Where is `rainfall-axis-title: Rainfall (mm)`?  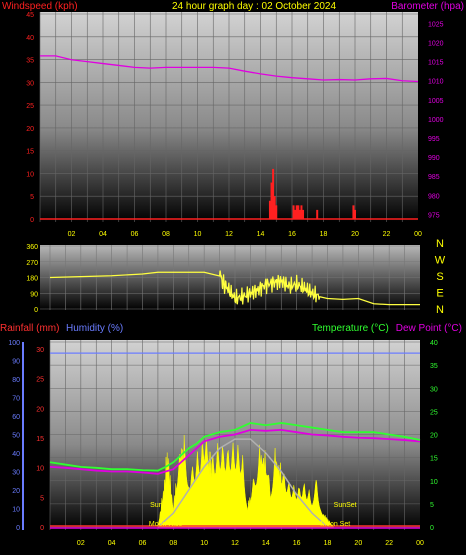
rainfall-axis-title: Rainfall (mm) is located at coordinates (29, 328).